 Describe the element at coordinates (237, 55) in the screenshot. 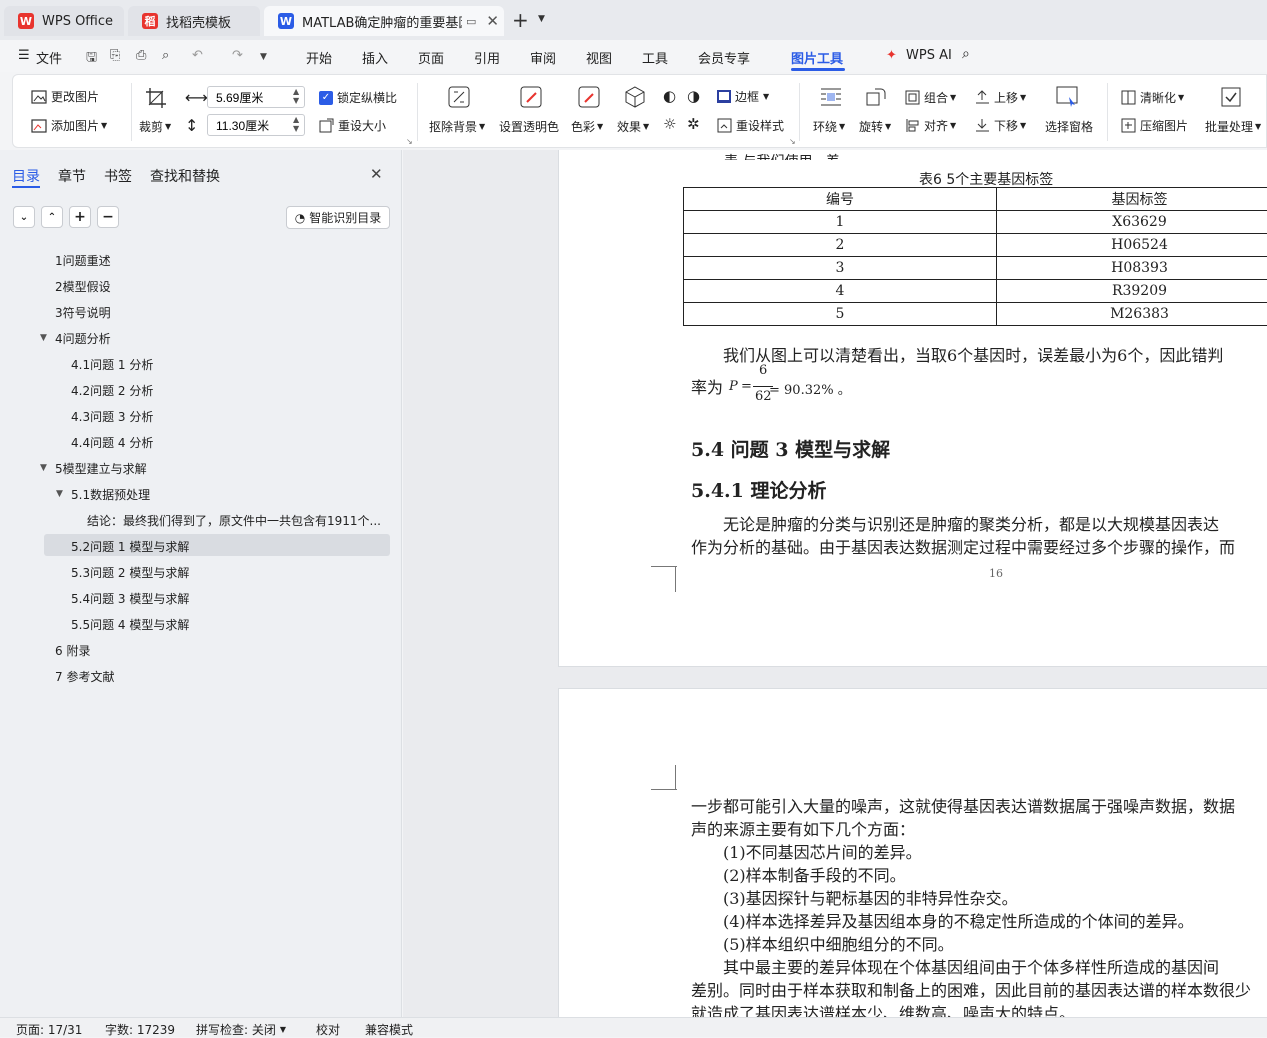

I see `redo-icon: ↷` at that location.